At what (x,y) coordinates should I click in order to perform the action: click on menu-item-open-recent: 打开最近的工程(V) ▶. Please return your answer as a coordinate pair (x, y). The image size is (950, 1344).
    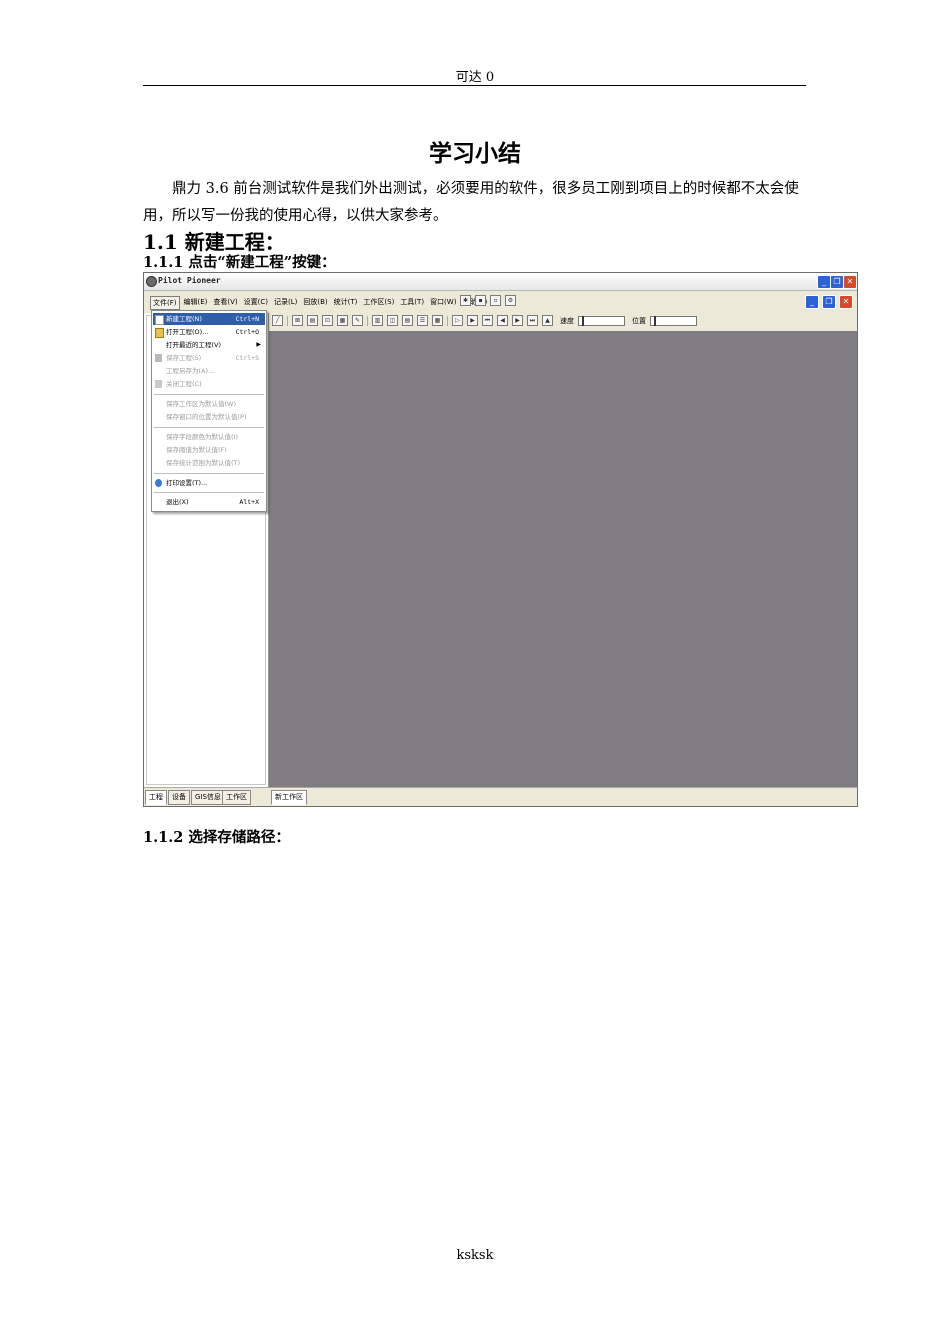
    Looking at the image, I should click on (209, 345).